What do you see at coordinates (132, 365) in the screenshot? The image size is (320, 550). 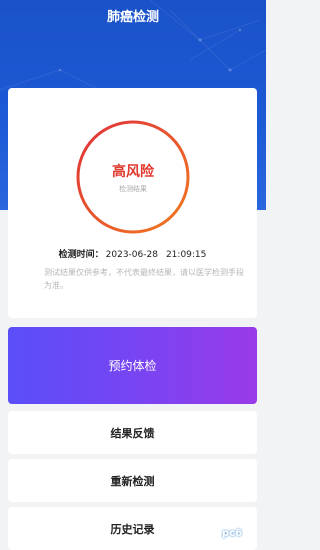 I see `book-exam-button: 预约体检` at bounding box center [132, 365].